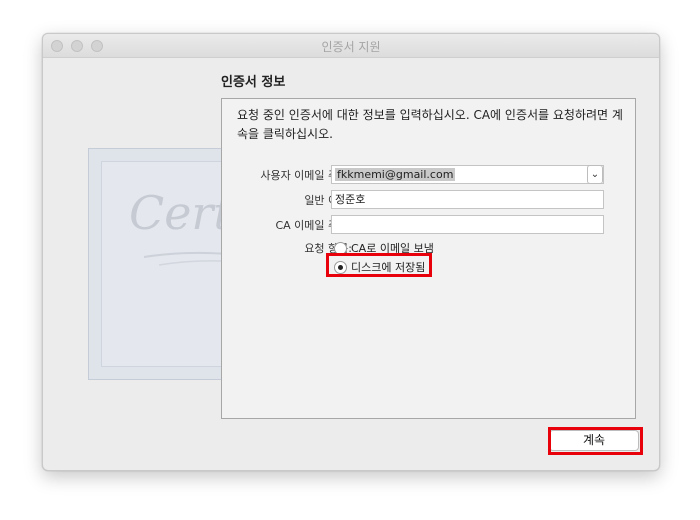 Image resolution: width=700 pixels, height=520 pixels. I want to click on chevron-down-icon: ⌄, so click(595, 174).